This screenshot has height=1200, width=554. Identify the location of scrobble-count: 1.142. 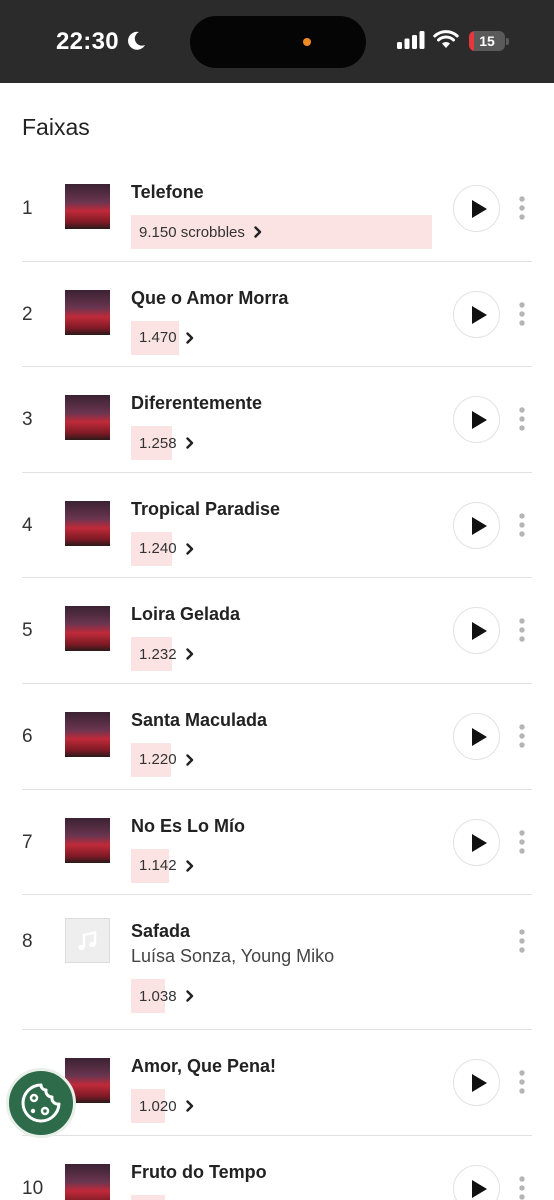
(158, 866).